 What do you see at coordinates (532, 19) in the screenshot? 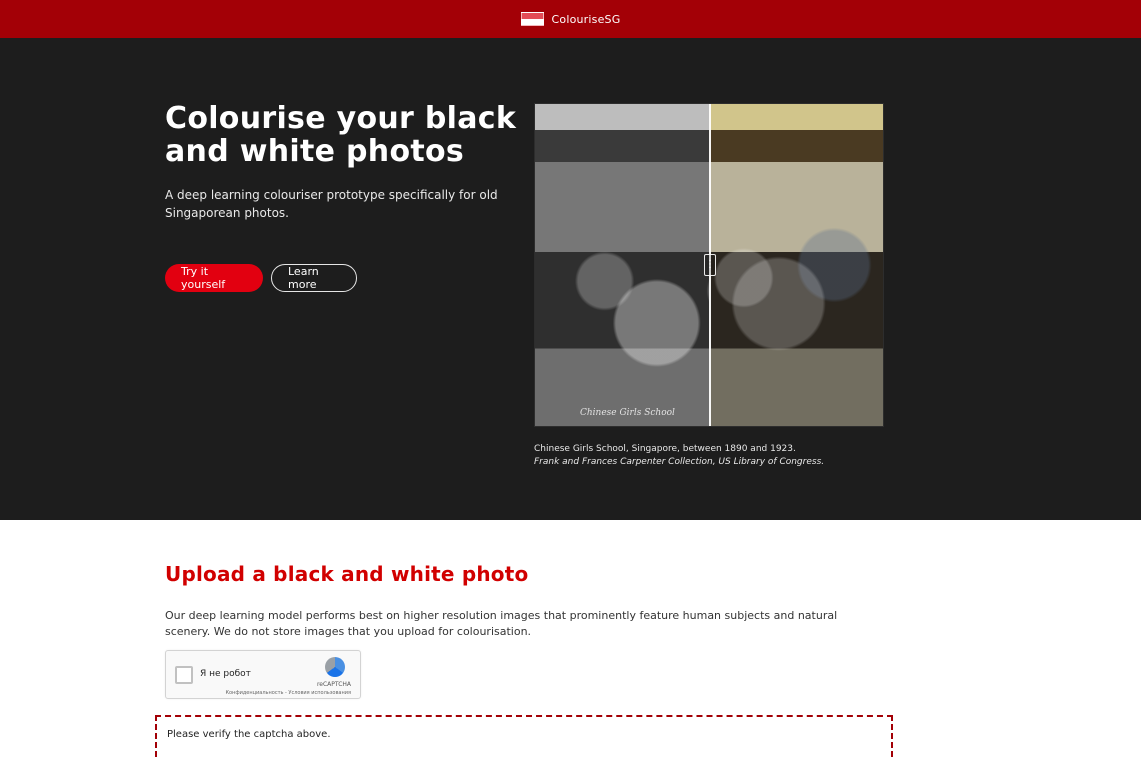
I see `singapore-flag-icon` at bounding box center [532, 19].